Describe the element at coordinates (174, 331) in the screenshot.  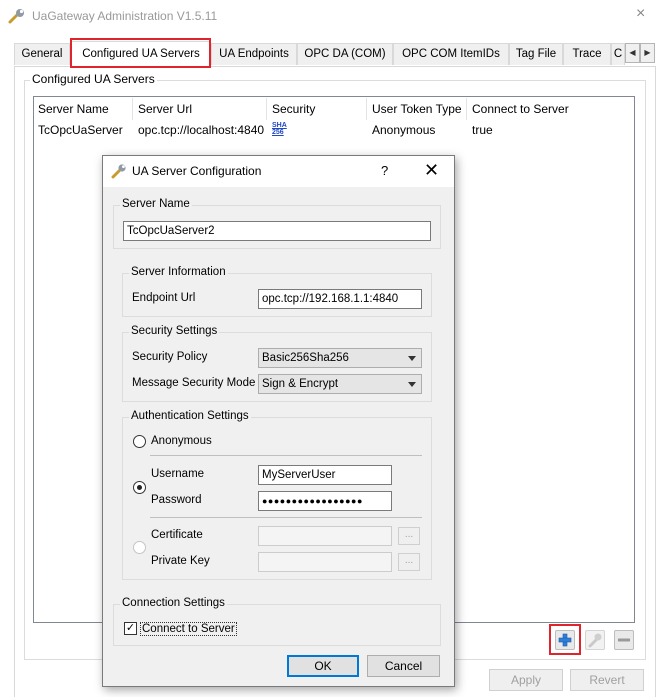
I see `security-settings-group-title: Security Settings` at that location.